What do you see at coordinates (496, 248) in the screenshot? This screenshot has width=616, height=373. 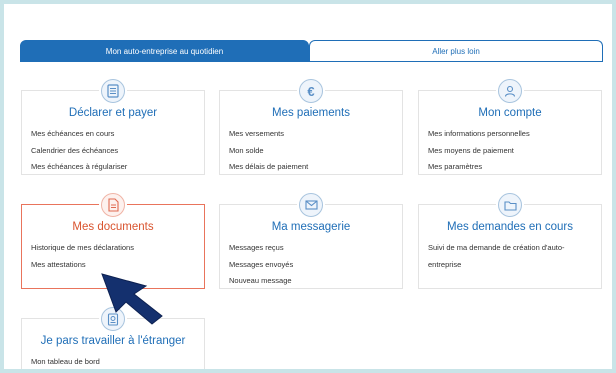 I see `link-suivi-demande-creation: Suivi de ma demande de création d'auto-` at bounding box center [496, 248].